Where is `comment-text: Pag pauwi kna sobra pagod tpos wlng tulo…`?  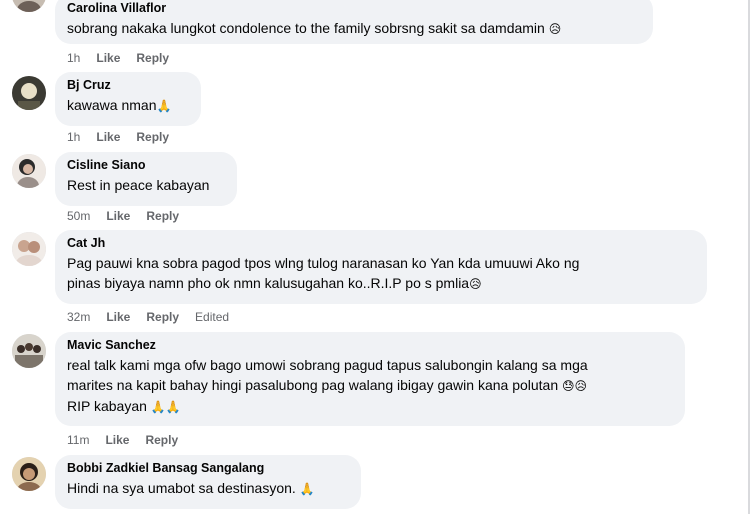 comment-text: Pag pauwi kna sobra pagod tpos wlng tulo… is located at coordinates (381, 273).